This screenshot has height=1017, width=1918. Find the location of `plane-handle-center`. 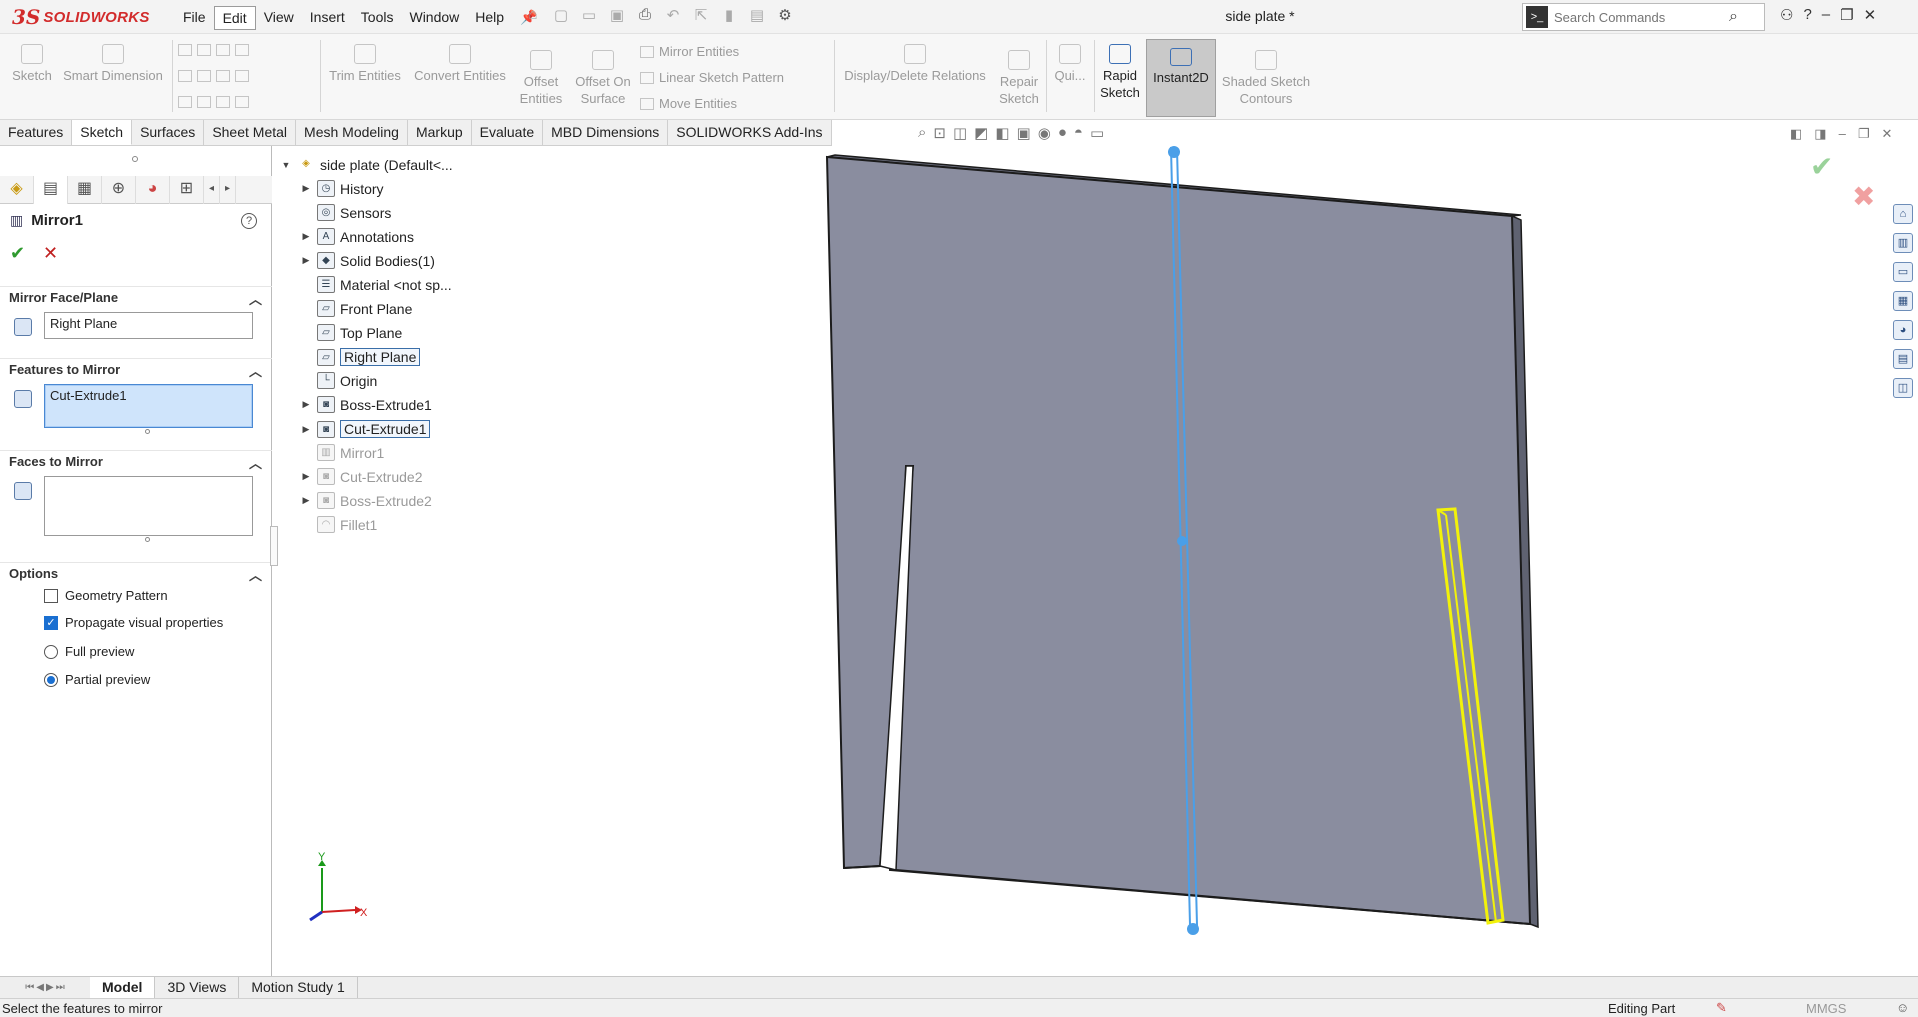

plane-handle-center is located at coordinates (1182, 541).